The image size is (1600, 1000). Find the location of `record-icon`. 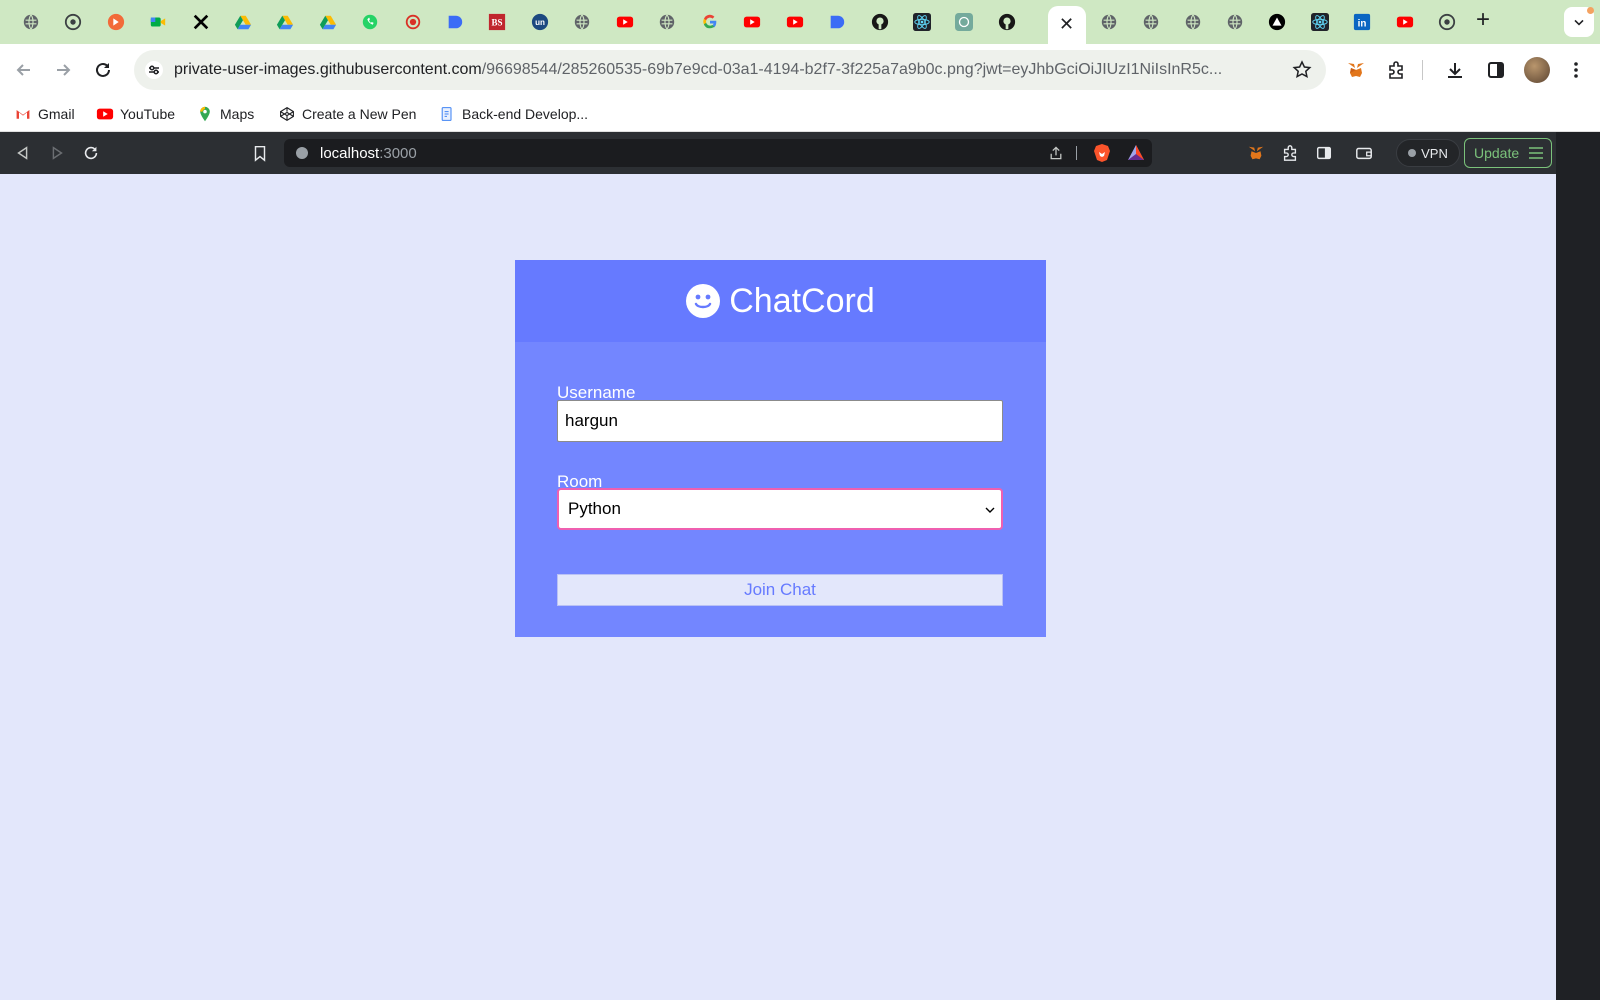

record-icon is located at coordinates (413, 22).